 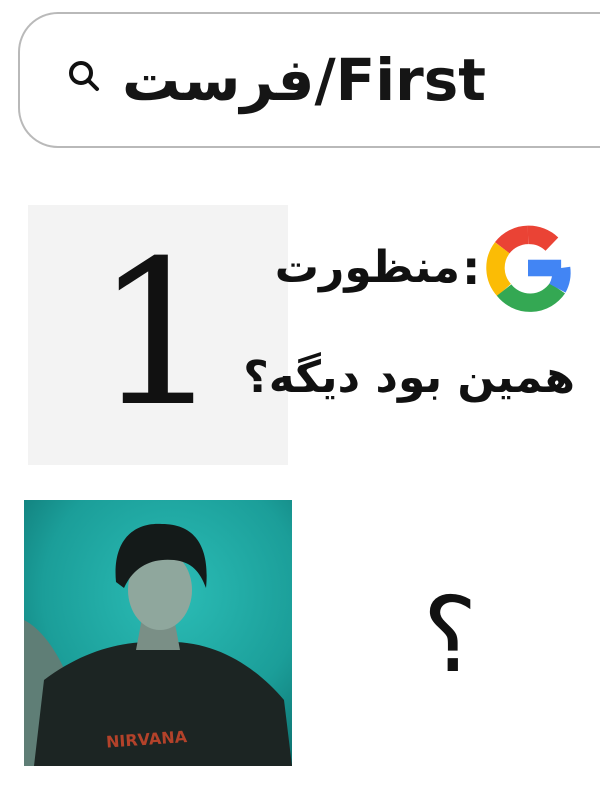 What do you see at coordinates (409, 377) in the screenshot?
I see `caption-line-2: همین بود دیگه؟` at bounding box center [409, 377].